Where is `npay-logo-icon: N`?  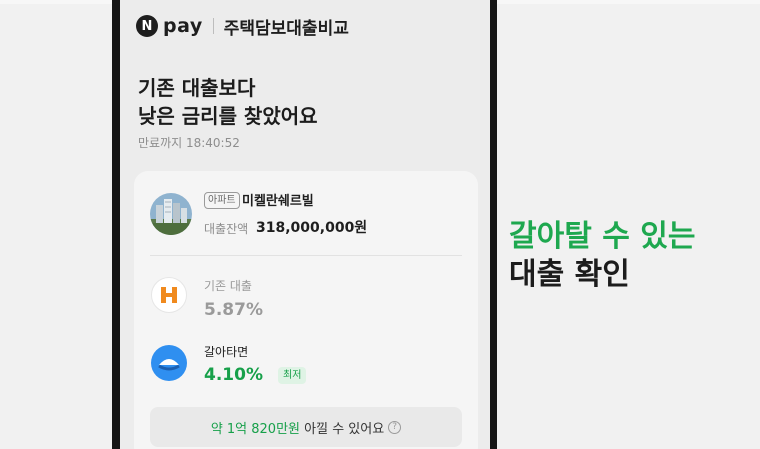 npay-logo-icon: N is located at coordinates (147, 26).